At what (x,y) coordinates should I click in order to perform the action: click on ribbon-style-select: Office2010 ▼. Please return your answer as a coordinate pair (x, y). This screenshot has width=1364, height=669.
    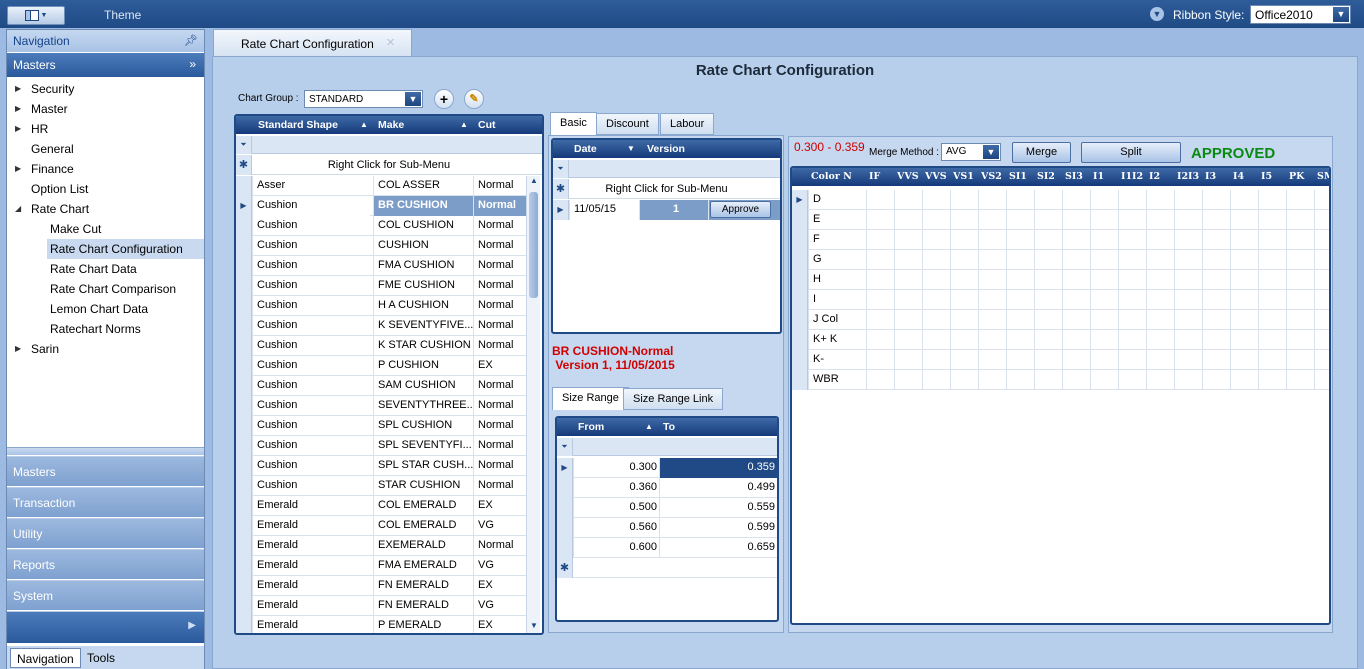
    Looking at the image, I should click on (1300, 14).